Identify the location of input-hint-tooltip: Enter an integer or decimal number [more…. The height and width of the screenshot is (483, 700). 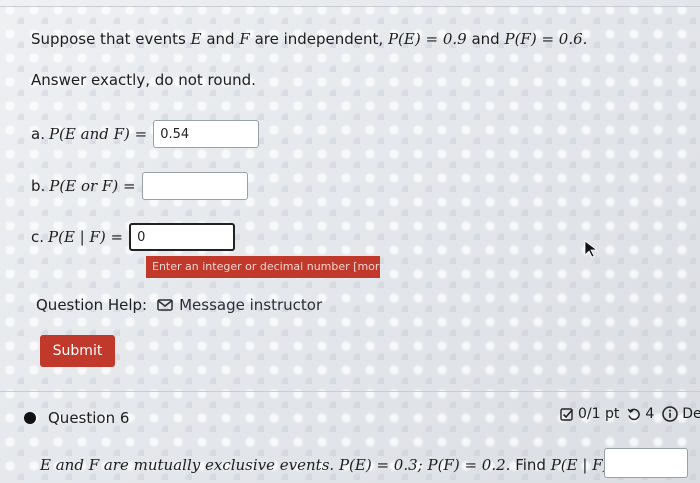
(263, 267).